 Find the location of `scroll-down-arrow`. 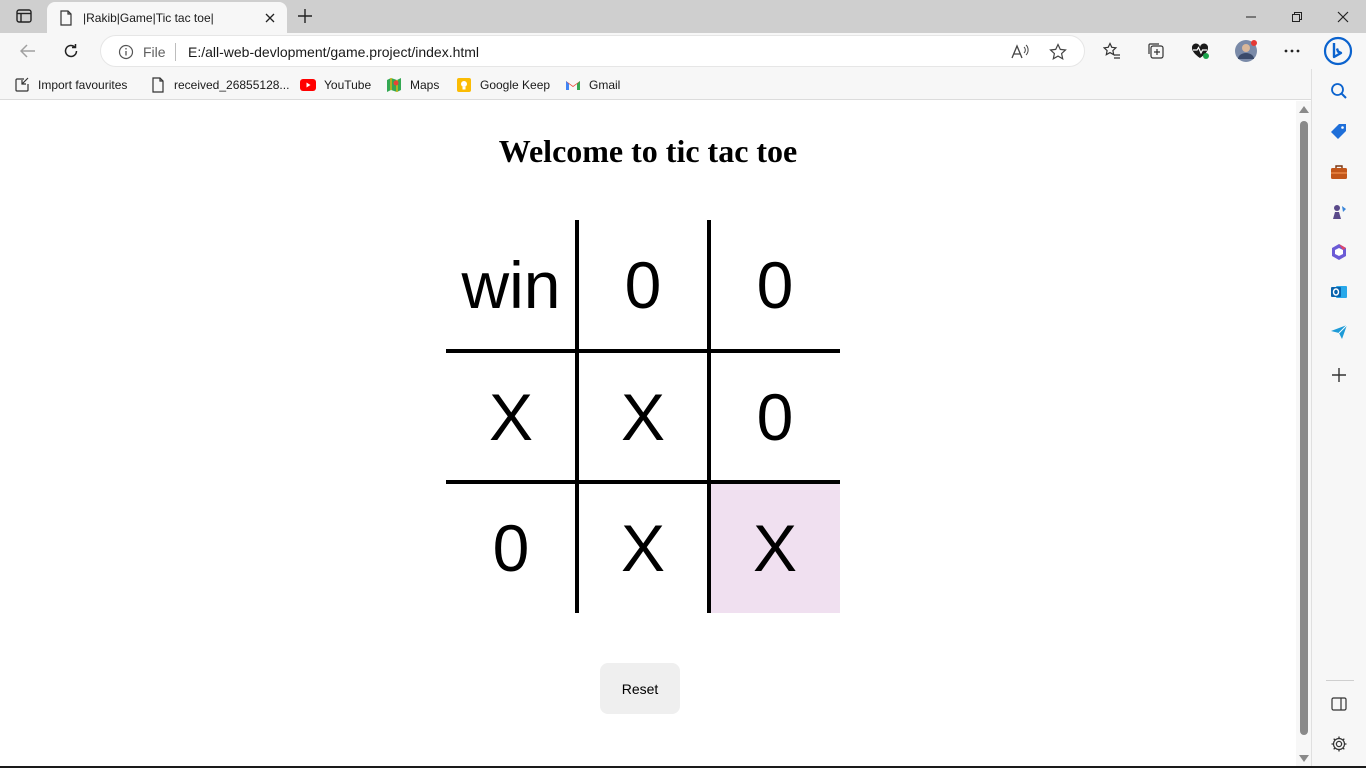

scroll-down-arrow is located at coordinates (1304, 758).